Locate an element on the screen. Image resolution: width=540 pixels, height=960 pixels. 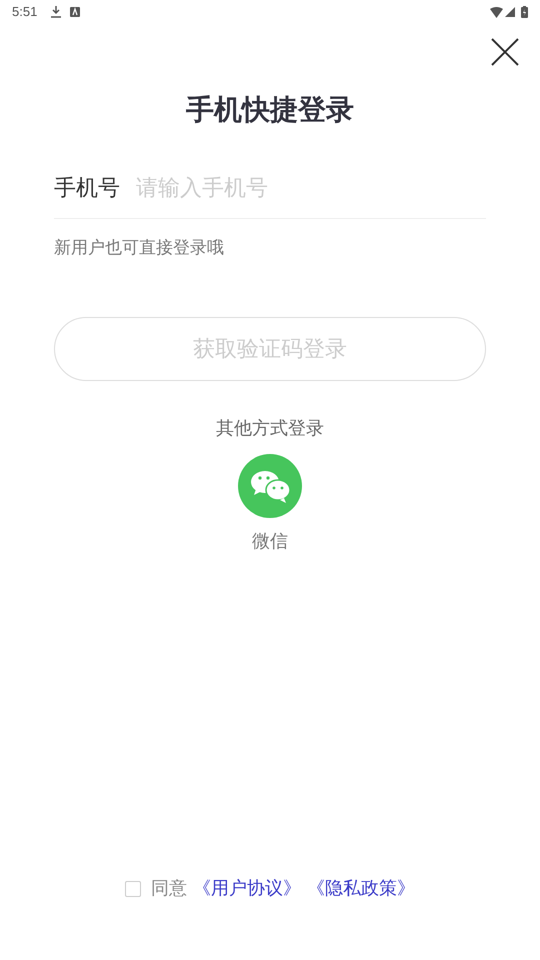
download-icon is located at coordinates (56, 12).